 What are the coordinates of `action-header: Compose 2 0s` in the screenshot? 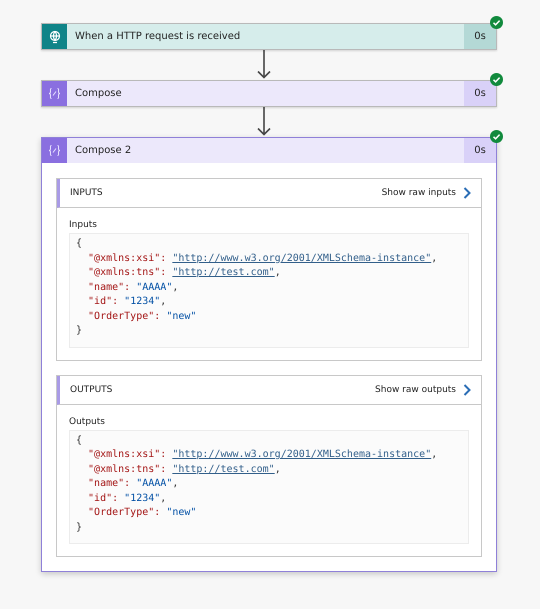 It's located at (269, 150).